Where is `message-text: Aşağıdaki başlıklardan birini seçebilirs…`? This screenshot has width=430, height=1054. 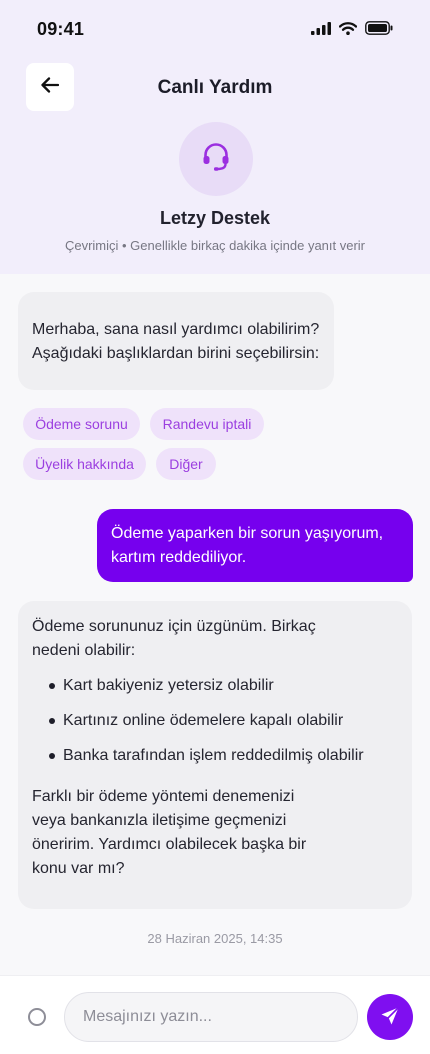
message-text: Aşağıdaki başlıklardan birini seçebilirs… is located at coordinates (176, 353).